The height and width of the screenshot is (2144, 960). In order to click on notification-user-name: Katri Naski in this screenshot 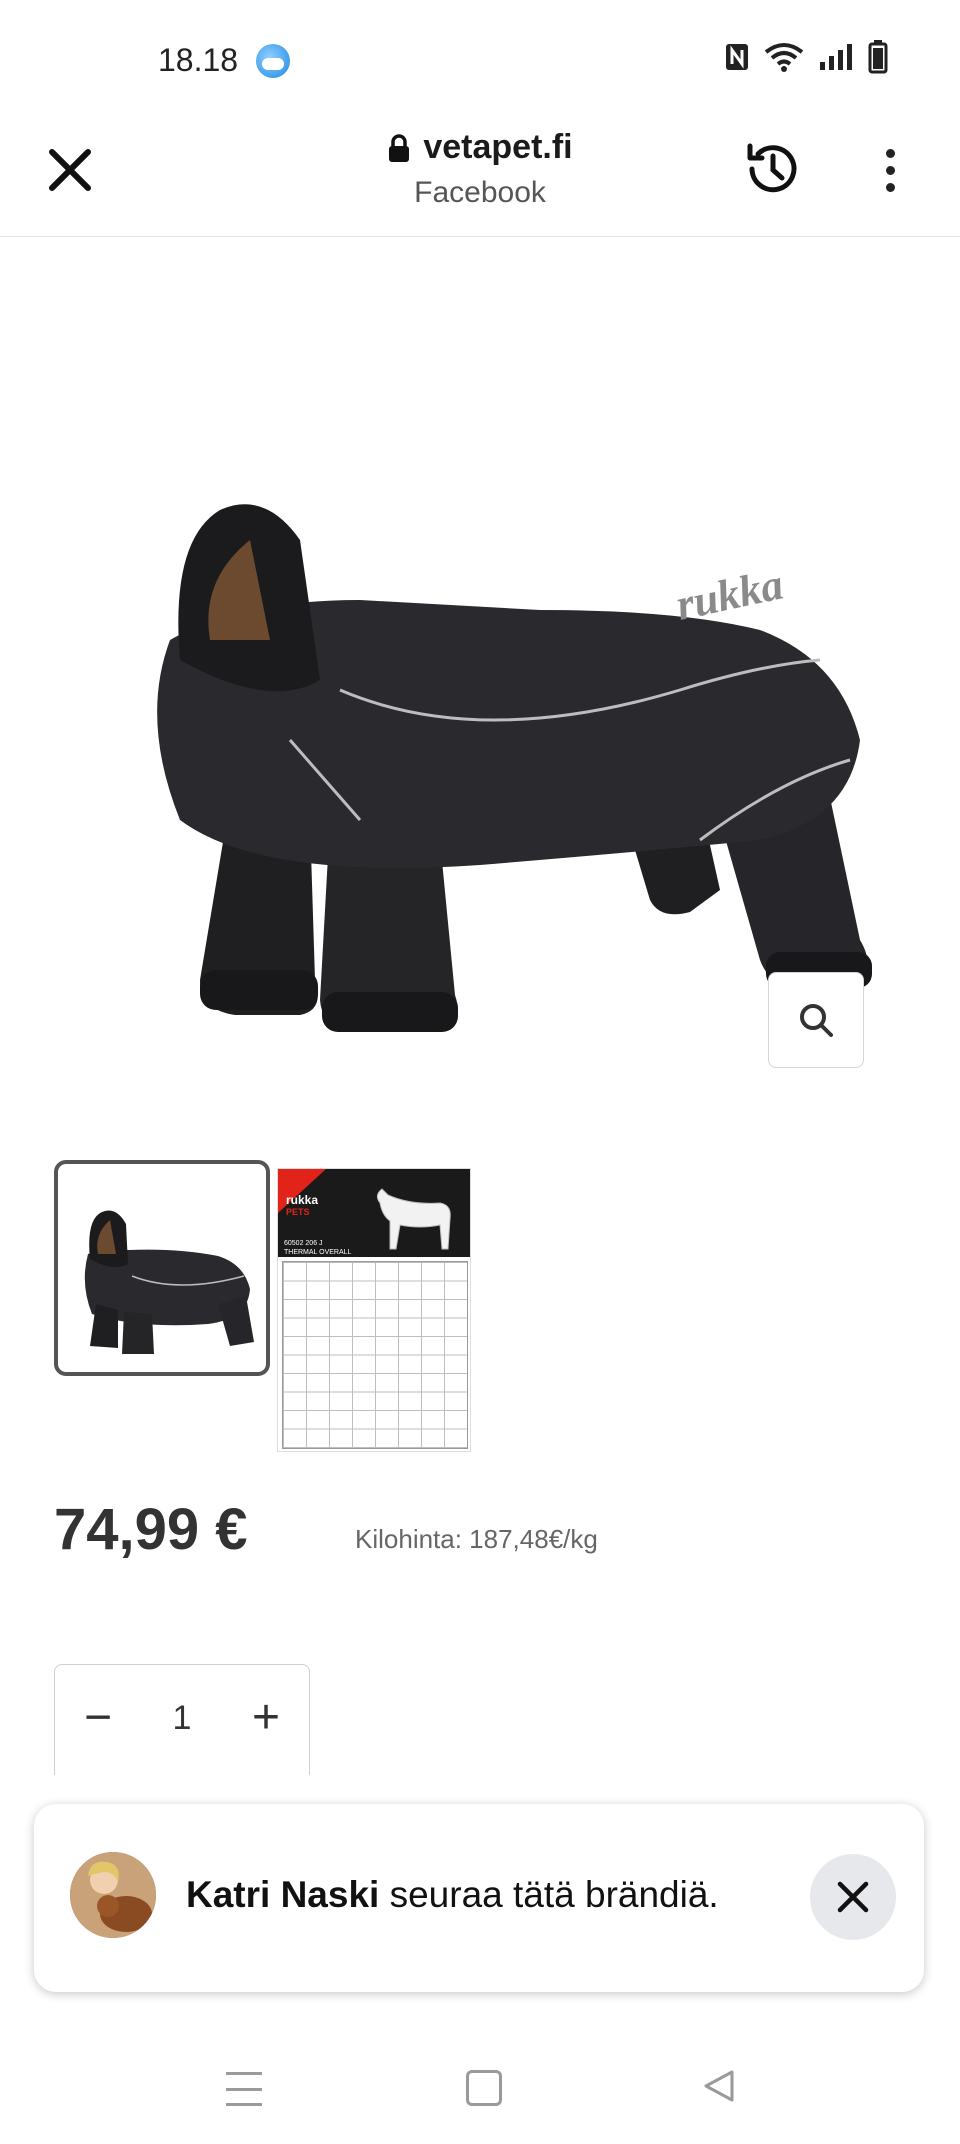, I will do `click(283, 1894)`.